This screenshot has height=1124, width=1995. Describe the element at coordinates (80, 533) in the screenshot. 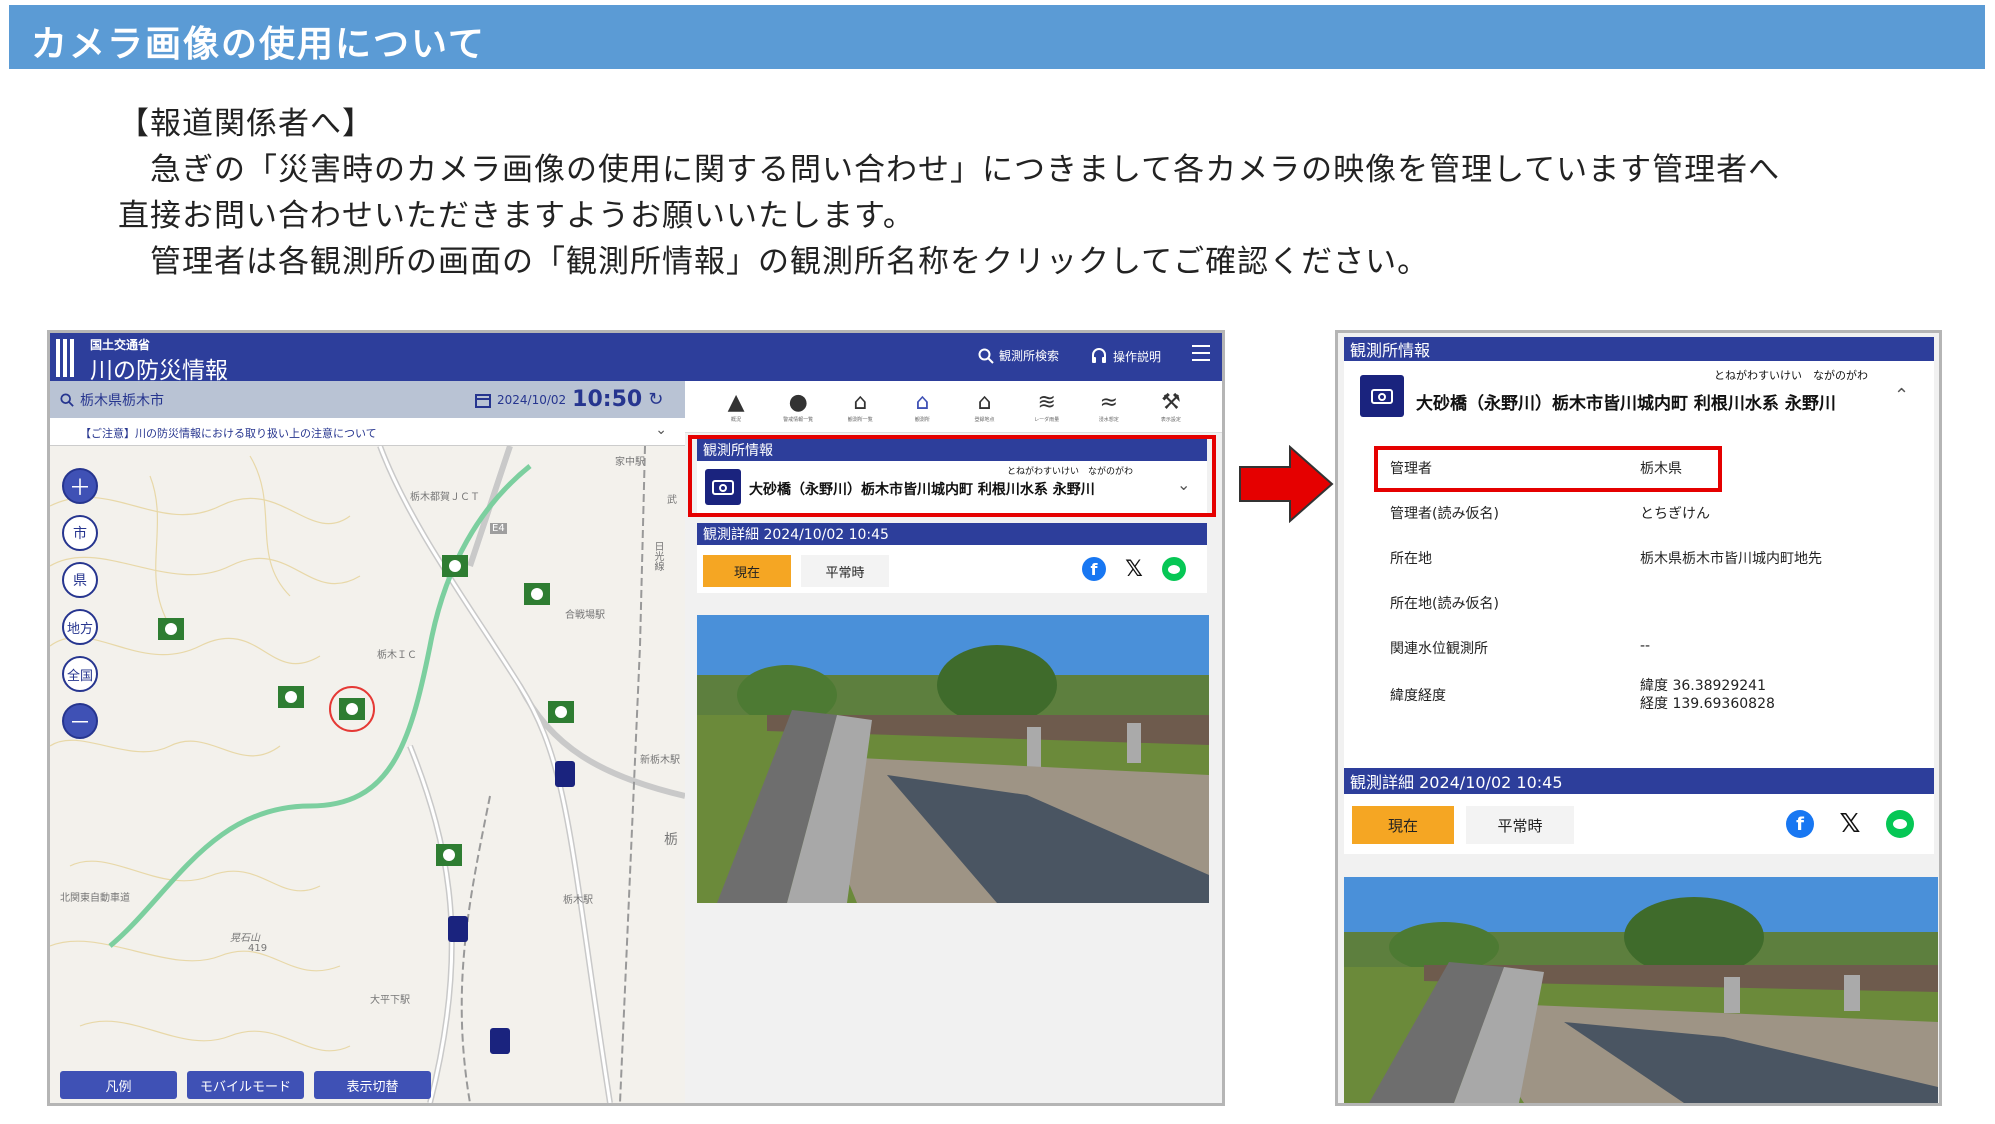

I see `scale-city-button: 市` at that location.